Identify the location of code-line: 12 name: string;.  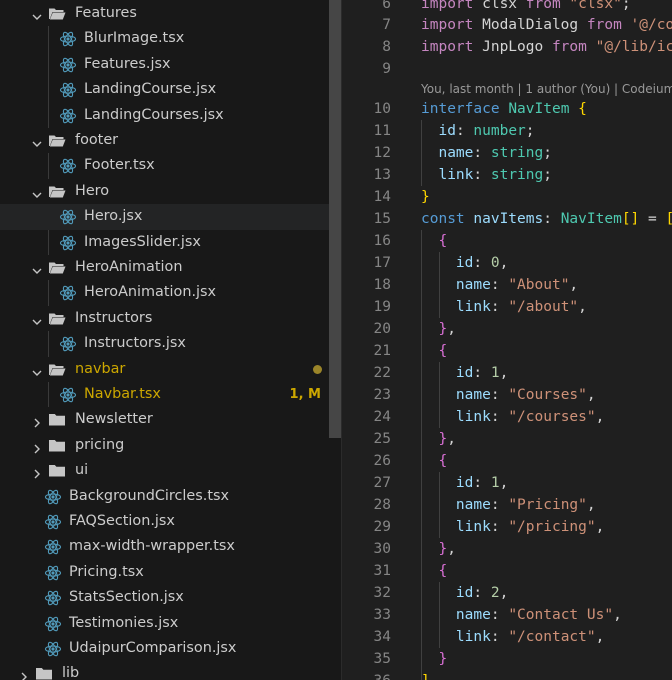
(507, 153).